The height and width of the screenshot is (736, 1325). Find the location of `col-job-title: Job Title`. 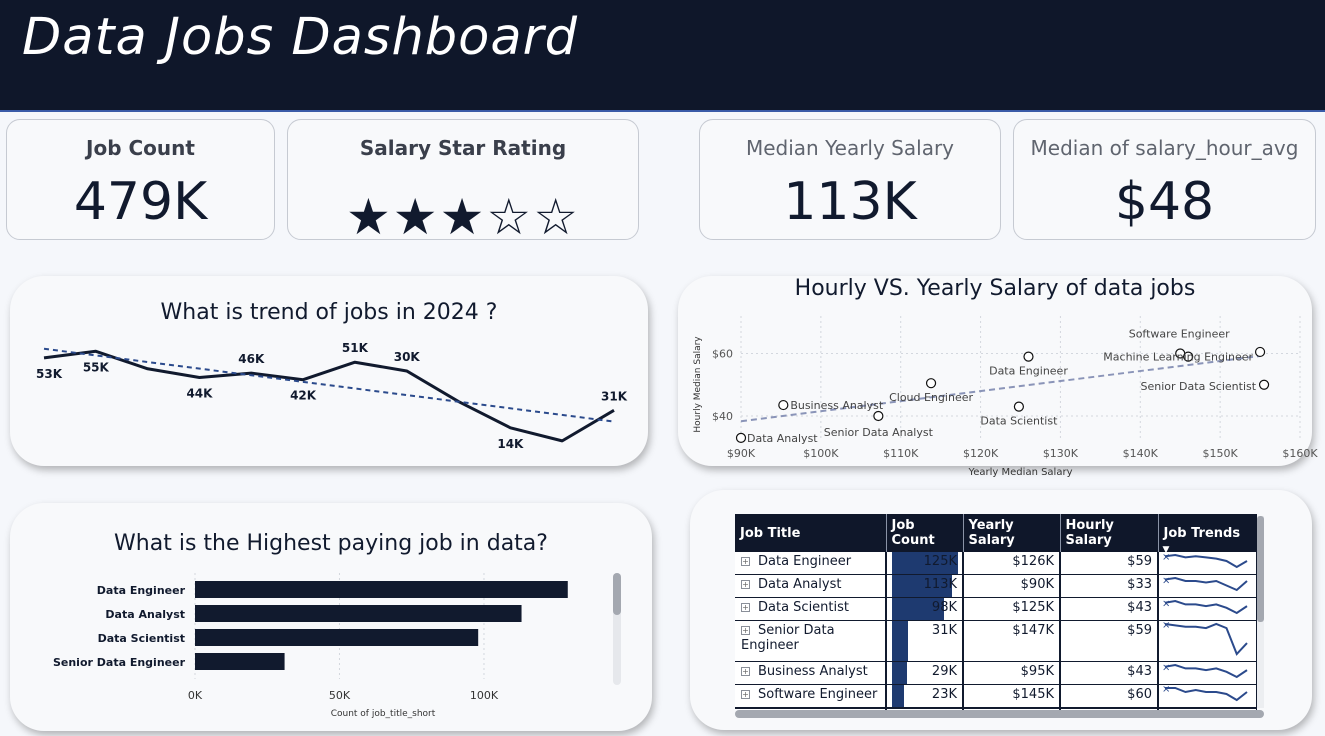

col-job-title: Job Title is located at coordinates (811, 533).